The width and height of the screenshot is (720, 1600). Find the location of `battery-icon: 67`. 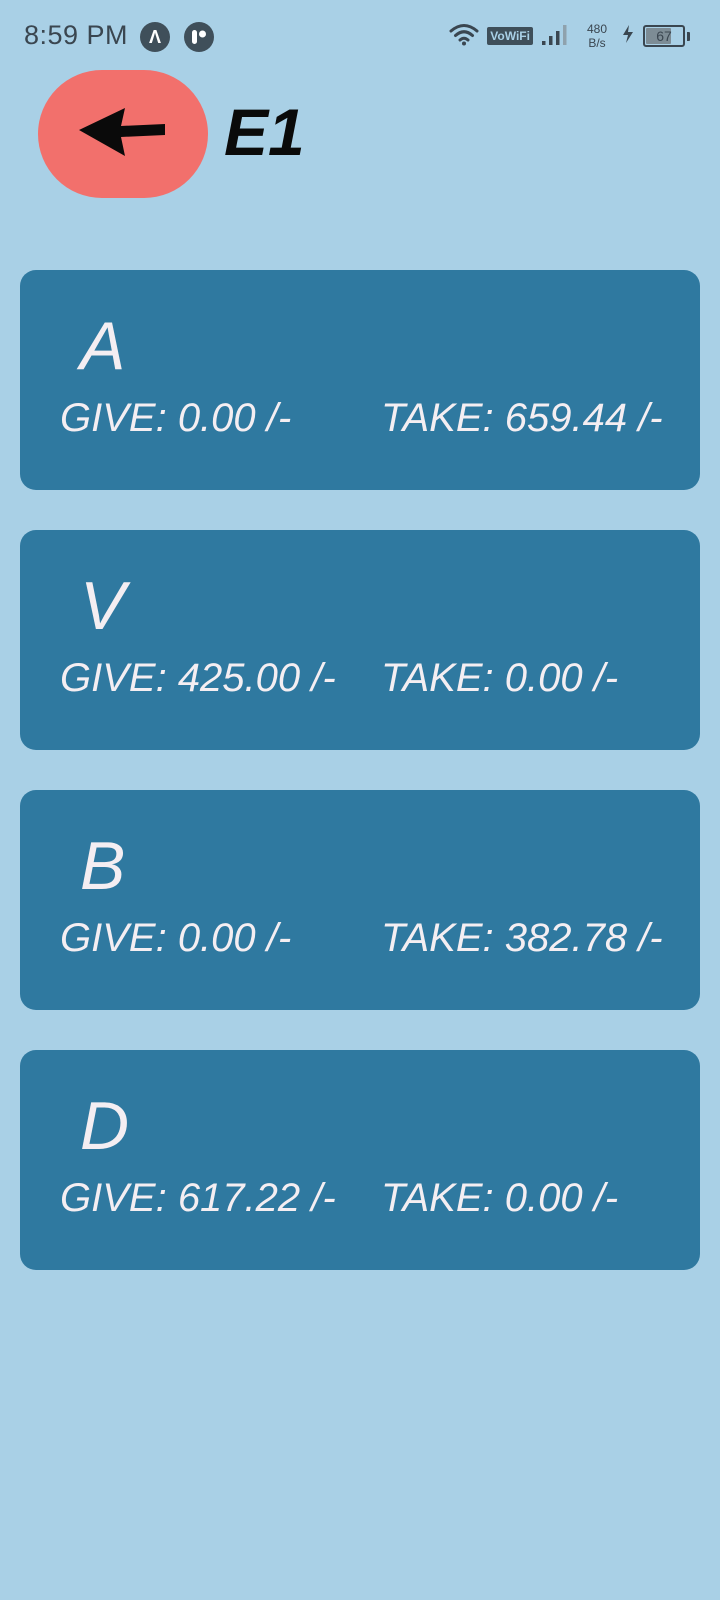

battery-icon: 67 is located at coordinates (664, 36).